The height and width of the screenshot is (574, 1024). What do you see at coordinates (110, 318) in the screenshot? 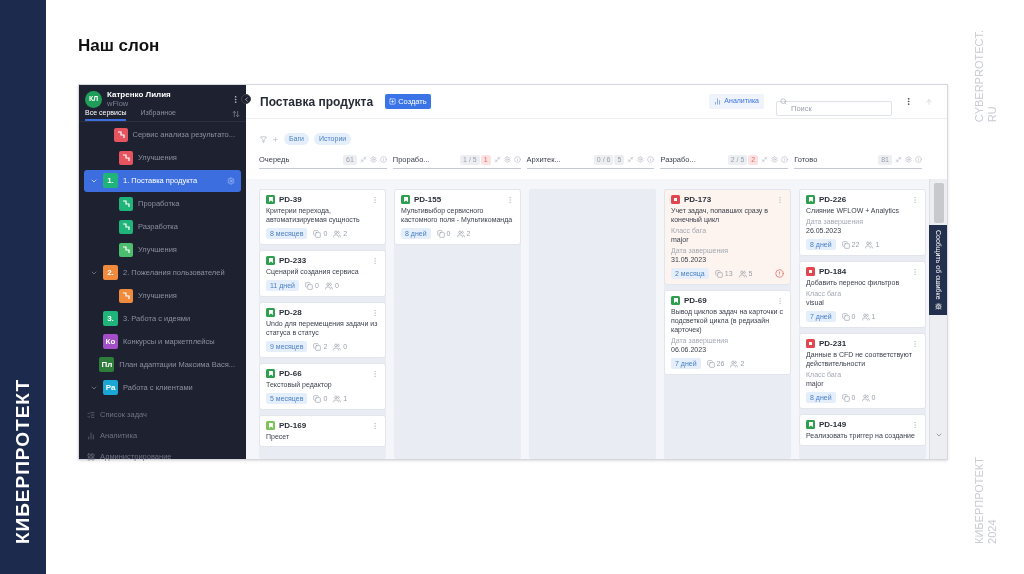
I see `project-badge: 3.` at bounding box center [110, 318].